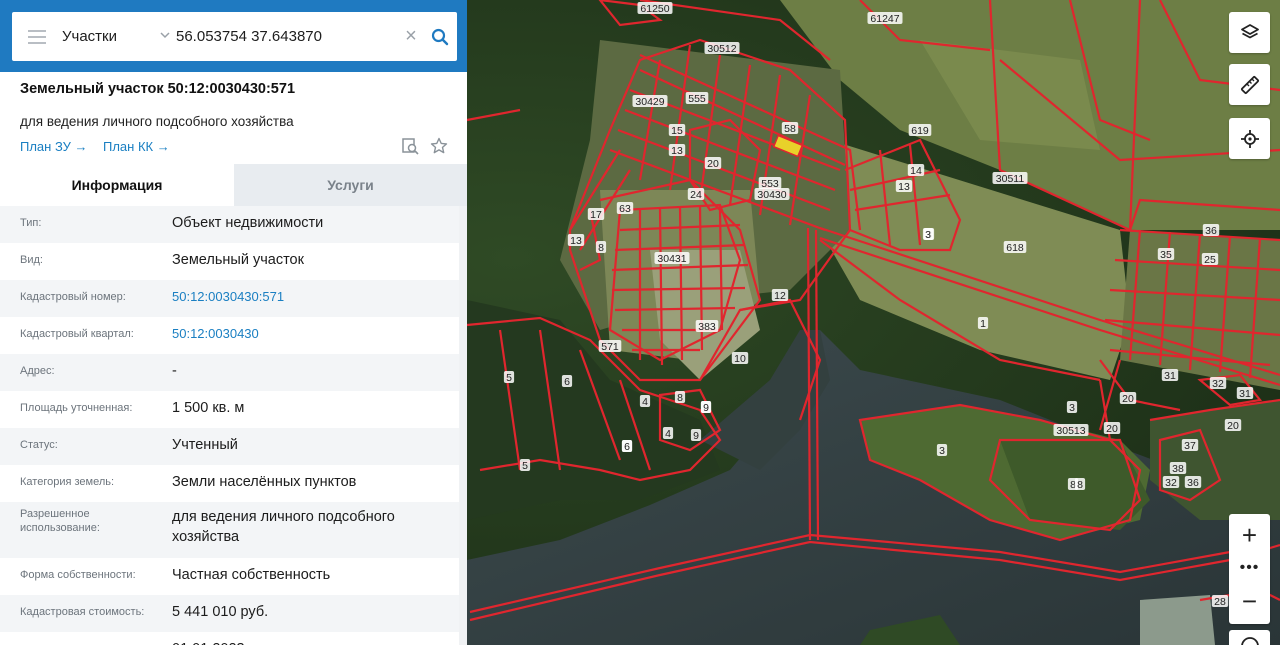 The height and width of the screenshot is (645, 1280). I want to click on property-value-link: 50:12:0030430, so click(305, 334).